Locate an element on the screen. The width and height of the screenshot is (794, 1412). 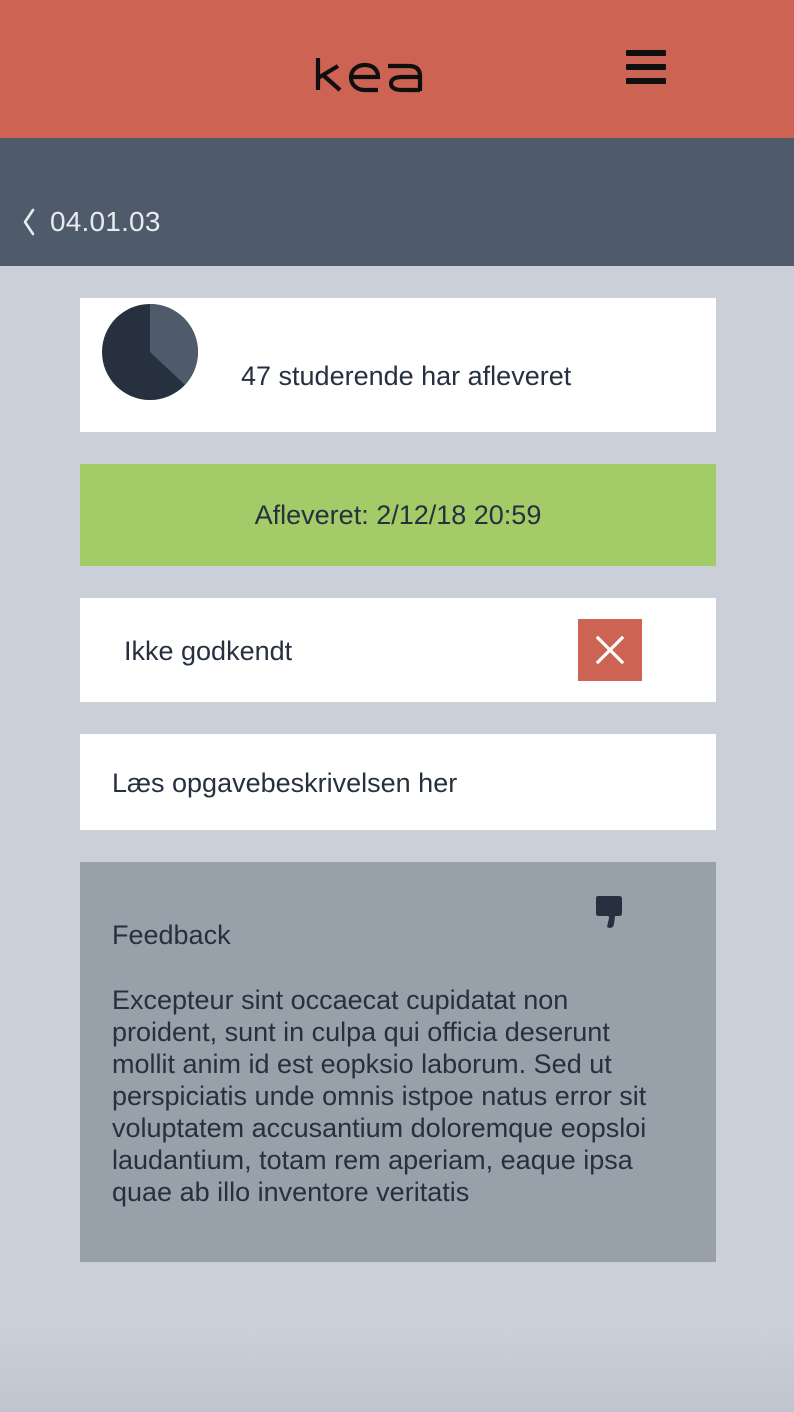
back-button: 04.01.03 is located at coordinates (90, 222).